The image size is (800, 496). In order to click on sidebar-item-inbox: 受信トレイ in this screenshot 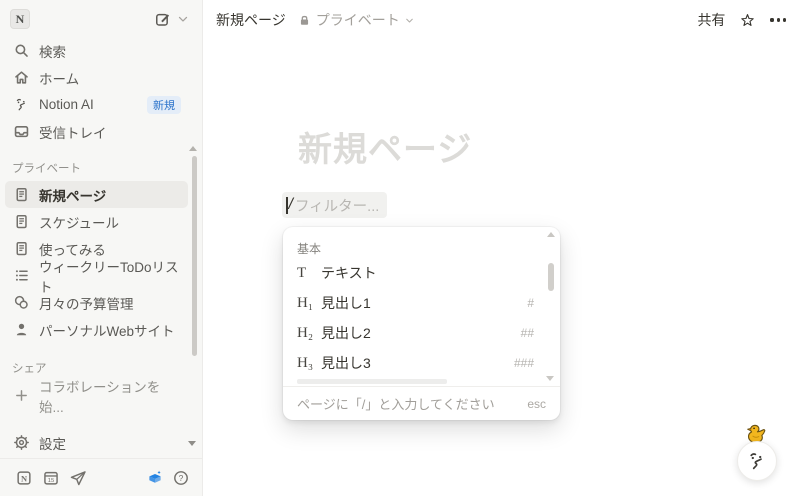, I will do `click(96, 131)`.